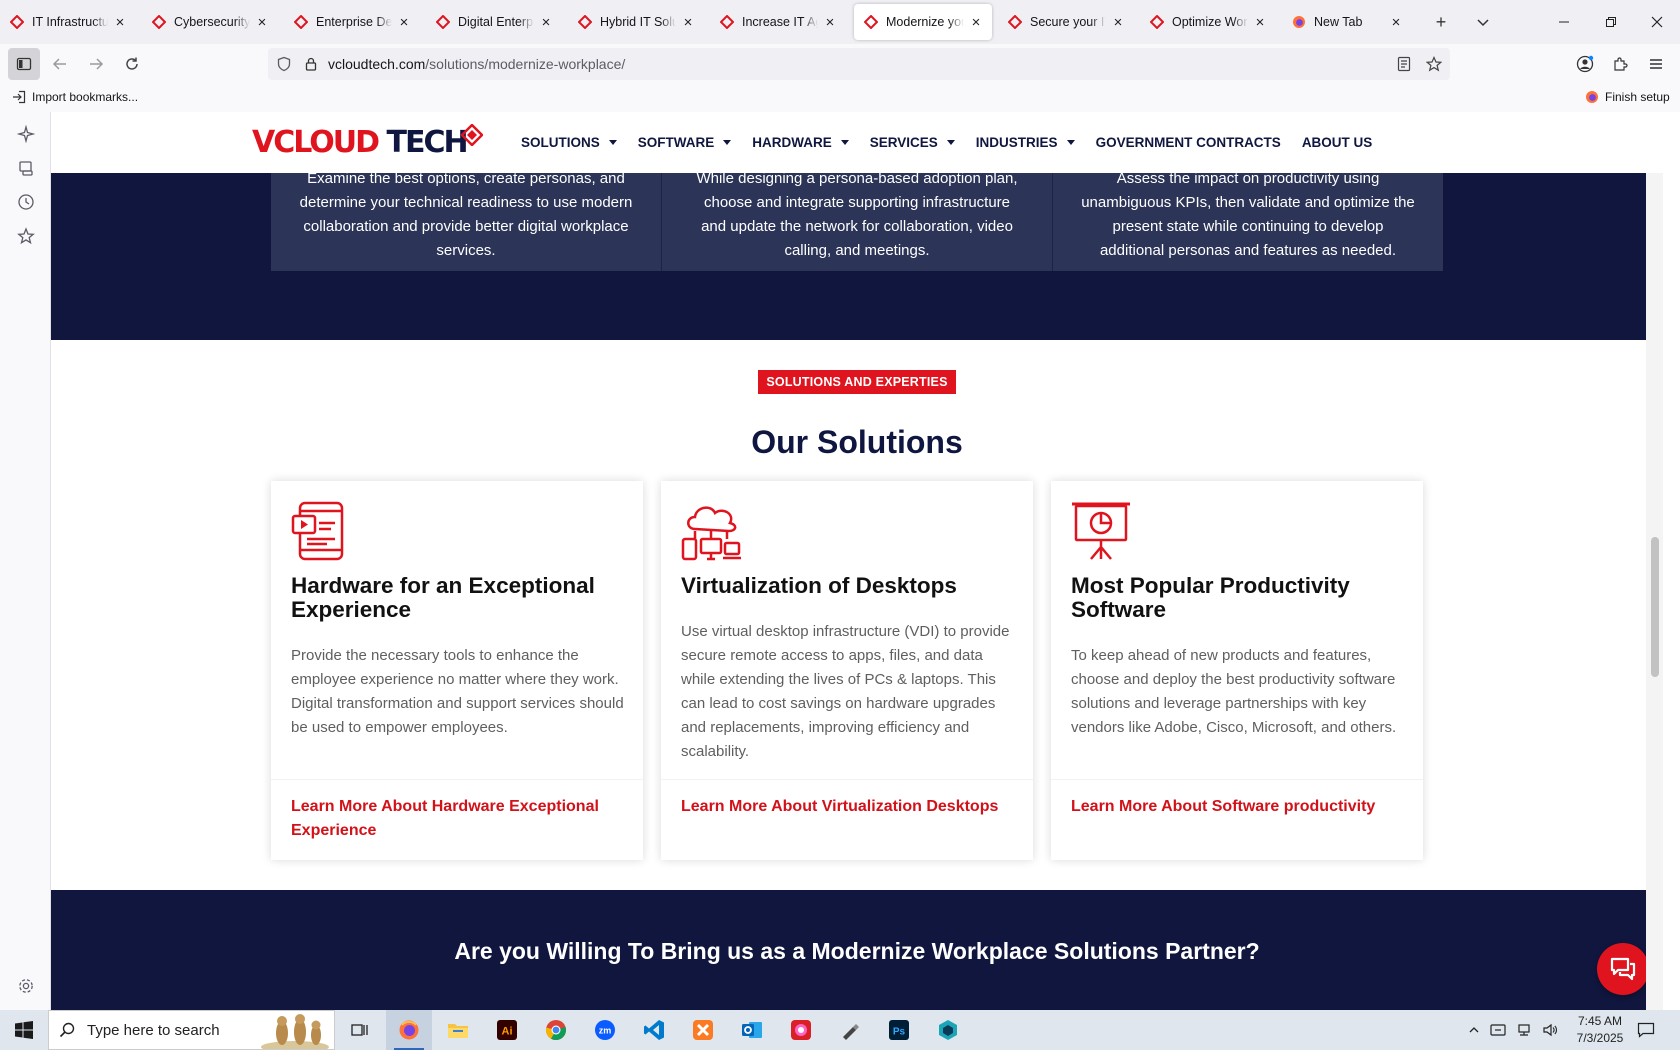 This screenshot has height=1050, width=1680. Describe the element at coordinates (778, 22) in the screenshot. I see `browser-tab: Increase IT Agili ×` at that location.